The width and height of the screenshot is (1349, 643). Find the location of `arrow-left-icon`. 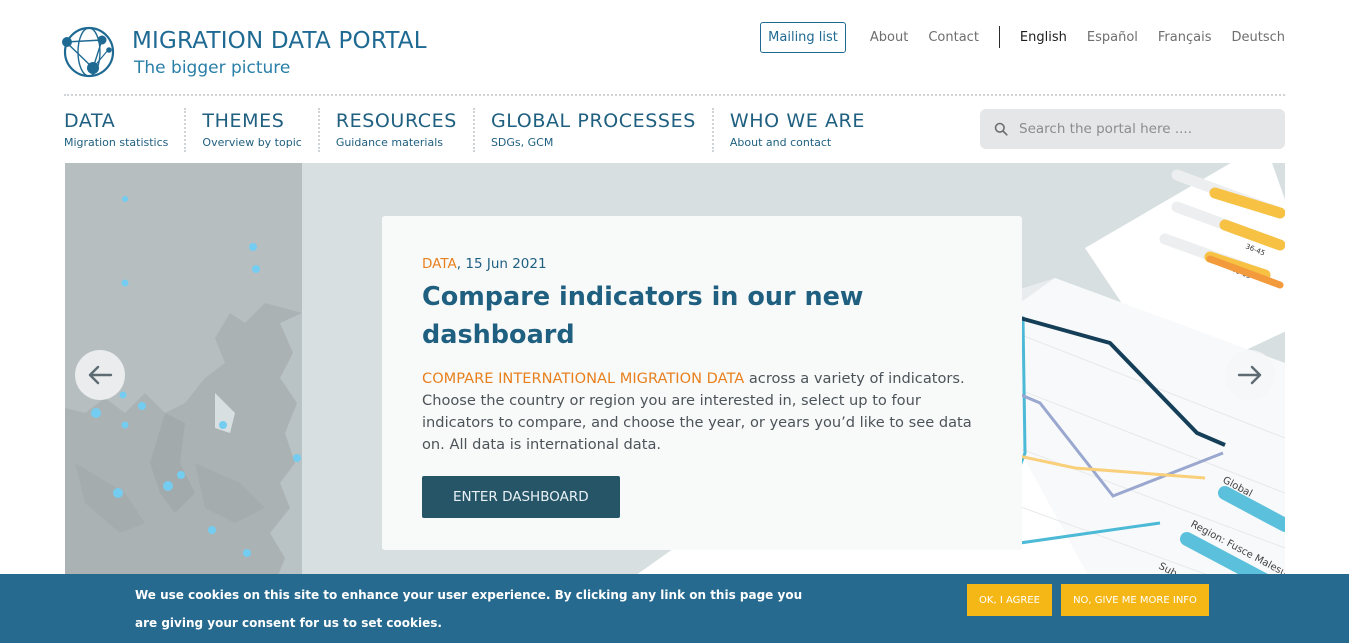

arrow-left-icon is located at coordinates (100, 375).